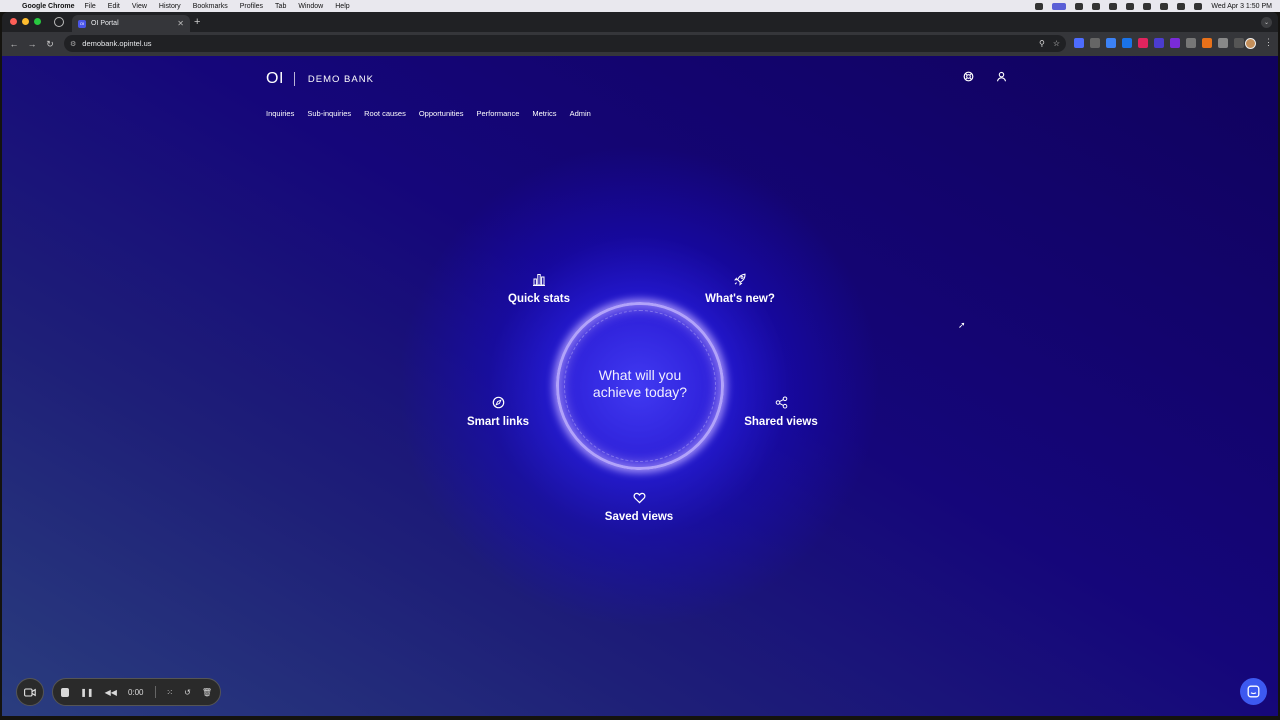 Image resolution: width=1280 pixels, height=720 pixels. I want to click on nav-metrics: Metrics, so click(544, 113).